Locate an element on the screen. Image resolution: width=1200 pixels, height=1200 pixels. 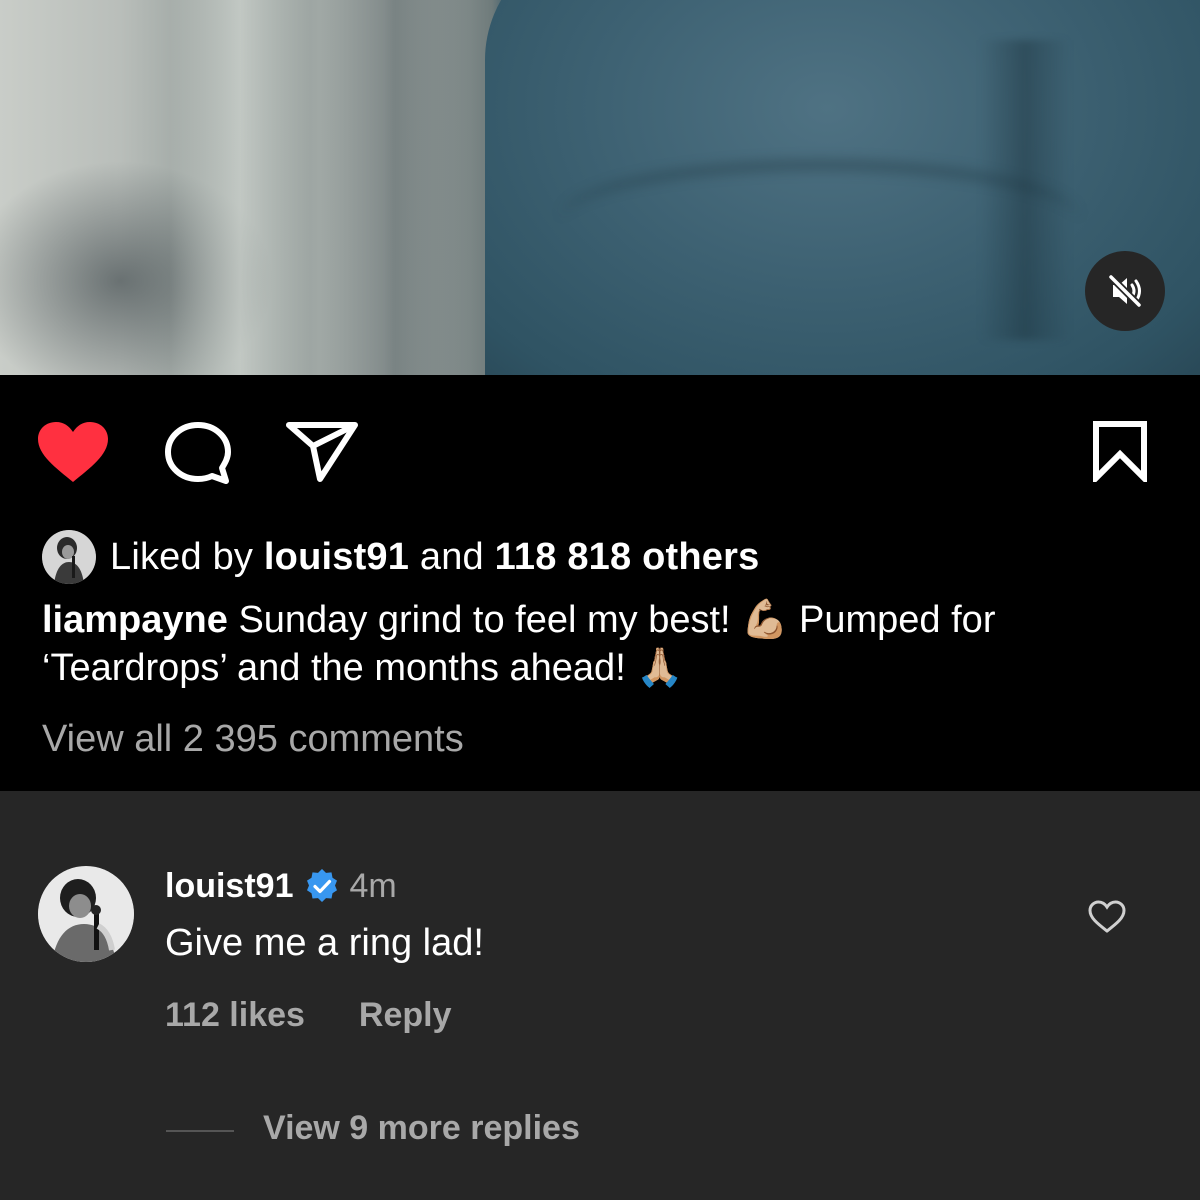
speaker-muted-icon is located at coordinates (1125, 291).